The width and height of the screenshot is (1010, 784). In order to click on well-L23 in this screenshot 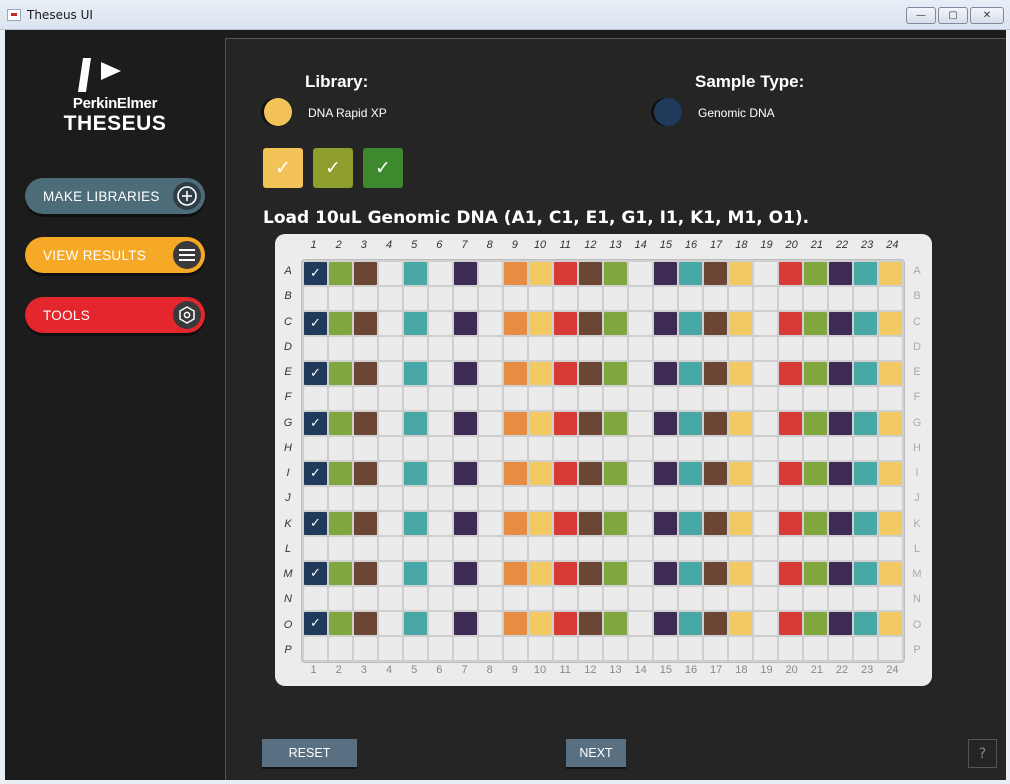, I will do `click(865, 548)`.